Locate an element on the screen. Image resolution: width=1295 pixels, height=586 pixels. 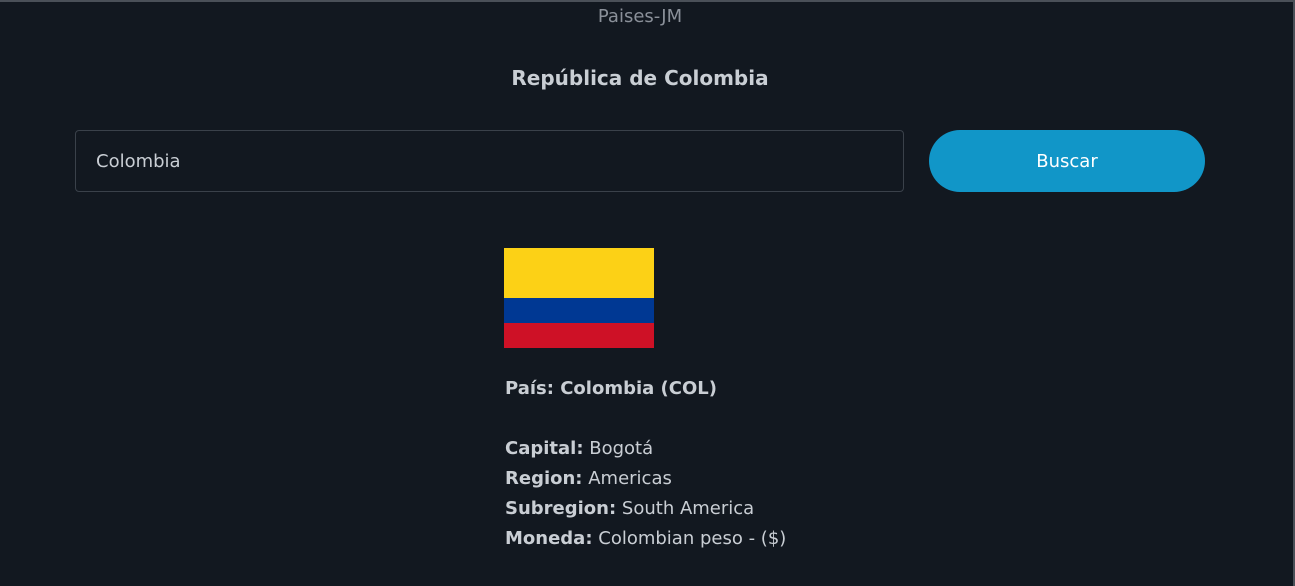
capital-row: Capital: Bogotá is located at coordinates (645, 449).